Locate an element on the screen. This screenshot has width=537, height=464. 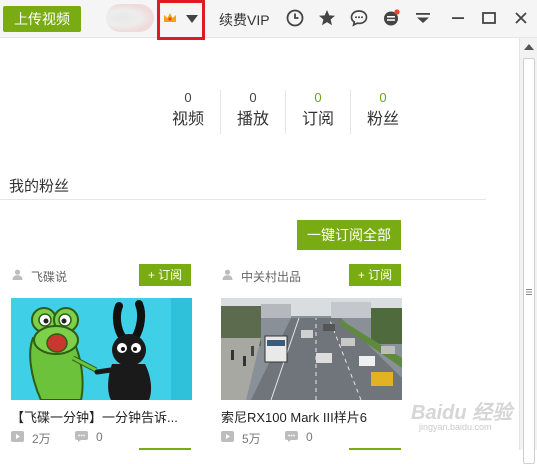
stat-fans: 0 粉丝 is located at coordinates (383, 112).